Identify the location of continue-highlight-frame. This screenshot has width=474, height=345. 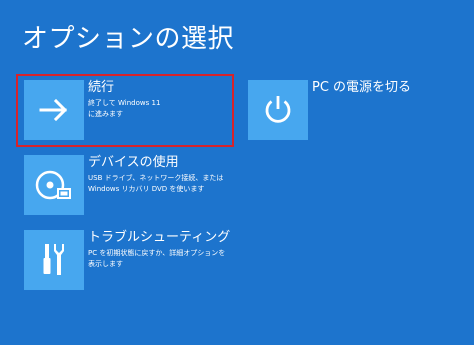
(125, 110).